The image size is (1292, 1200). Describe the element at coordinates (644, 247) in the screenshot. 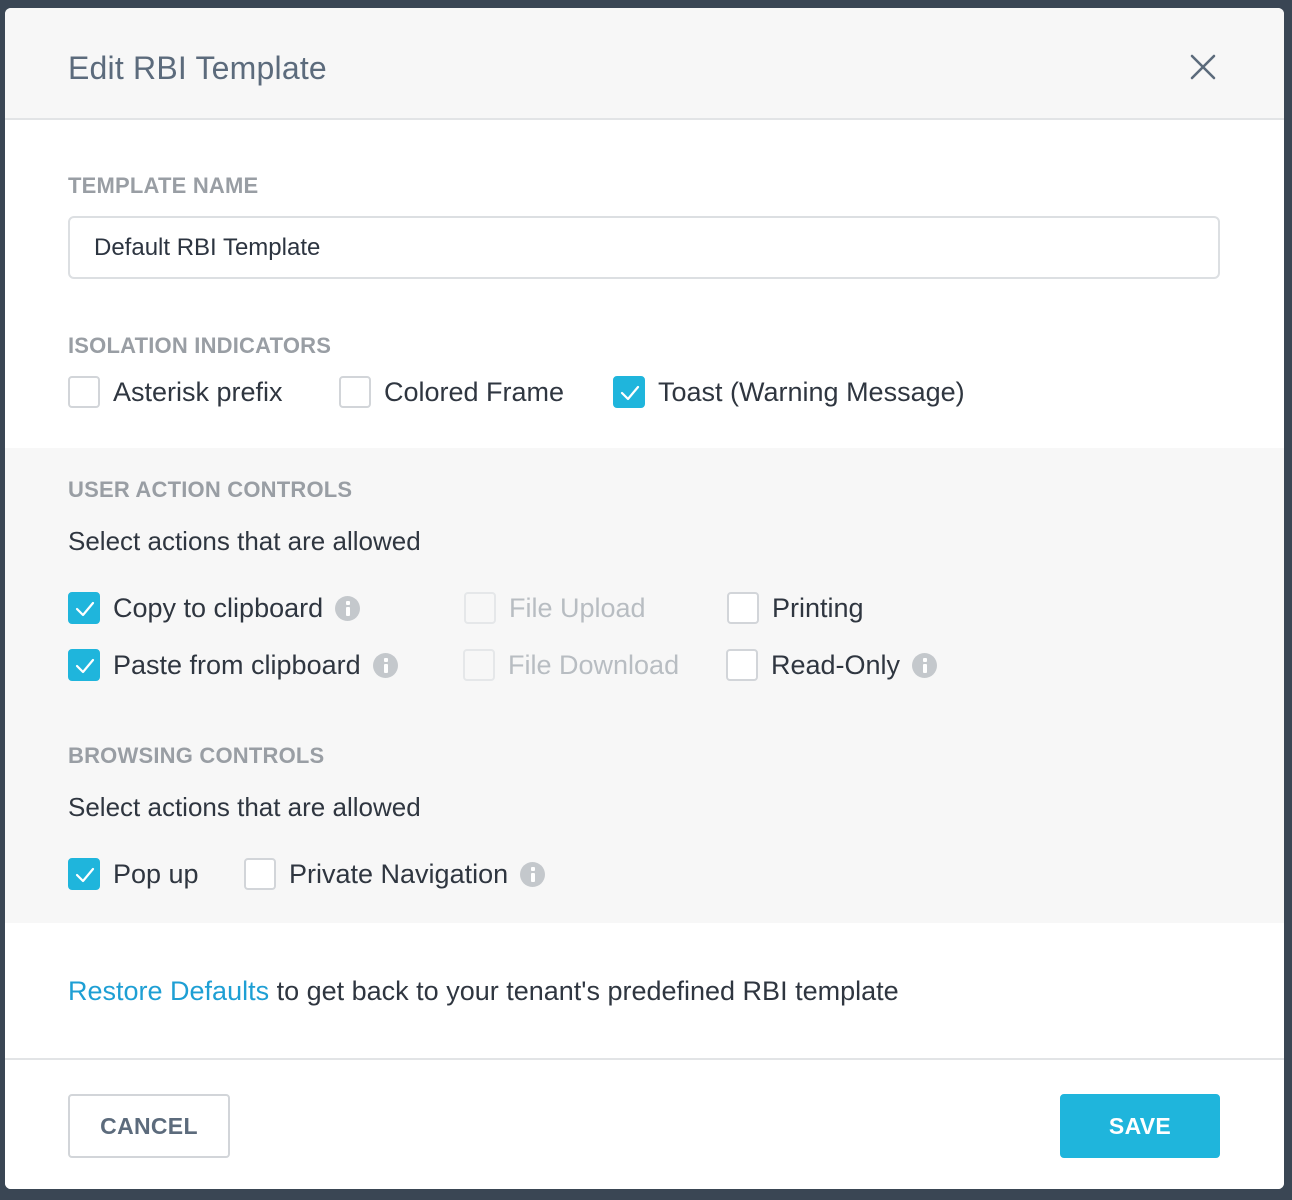

I see `template-name-input` at that location.